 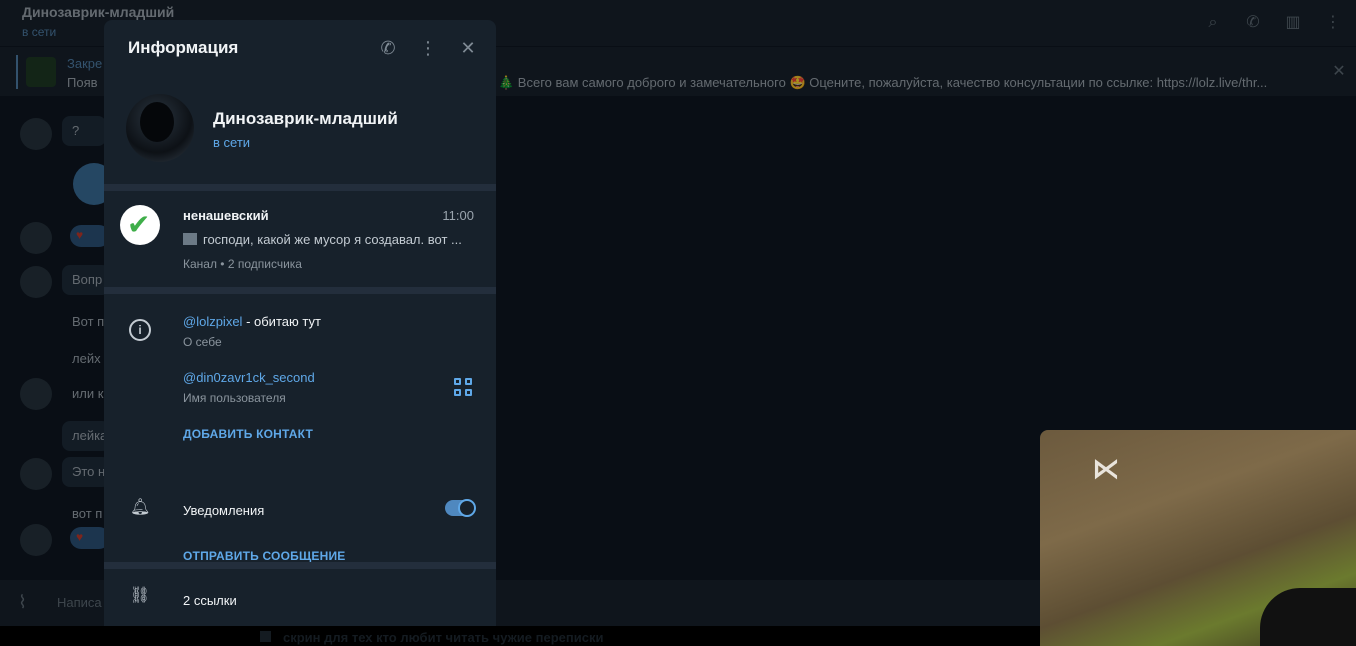 What do you see at coordinates (305, 118) in the screenshot?
I see `profile-name: Динозаврик-младший` at bounding box center [305, 118].